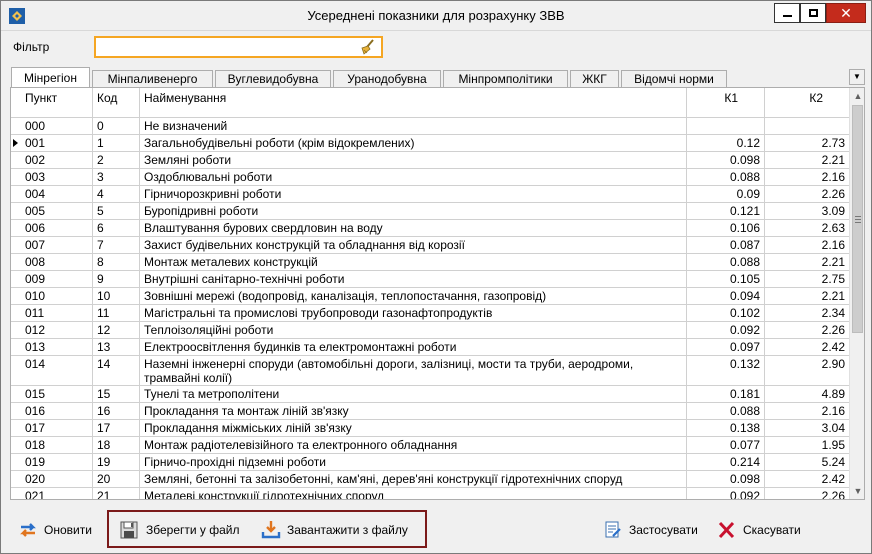 This screenshot has height=554, width=872. What do you see at coordinates (116, 194) in the screenshot?
I see `cell-kod: 4` at bounding box center [116, 194].